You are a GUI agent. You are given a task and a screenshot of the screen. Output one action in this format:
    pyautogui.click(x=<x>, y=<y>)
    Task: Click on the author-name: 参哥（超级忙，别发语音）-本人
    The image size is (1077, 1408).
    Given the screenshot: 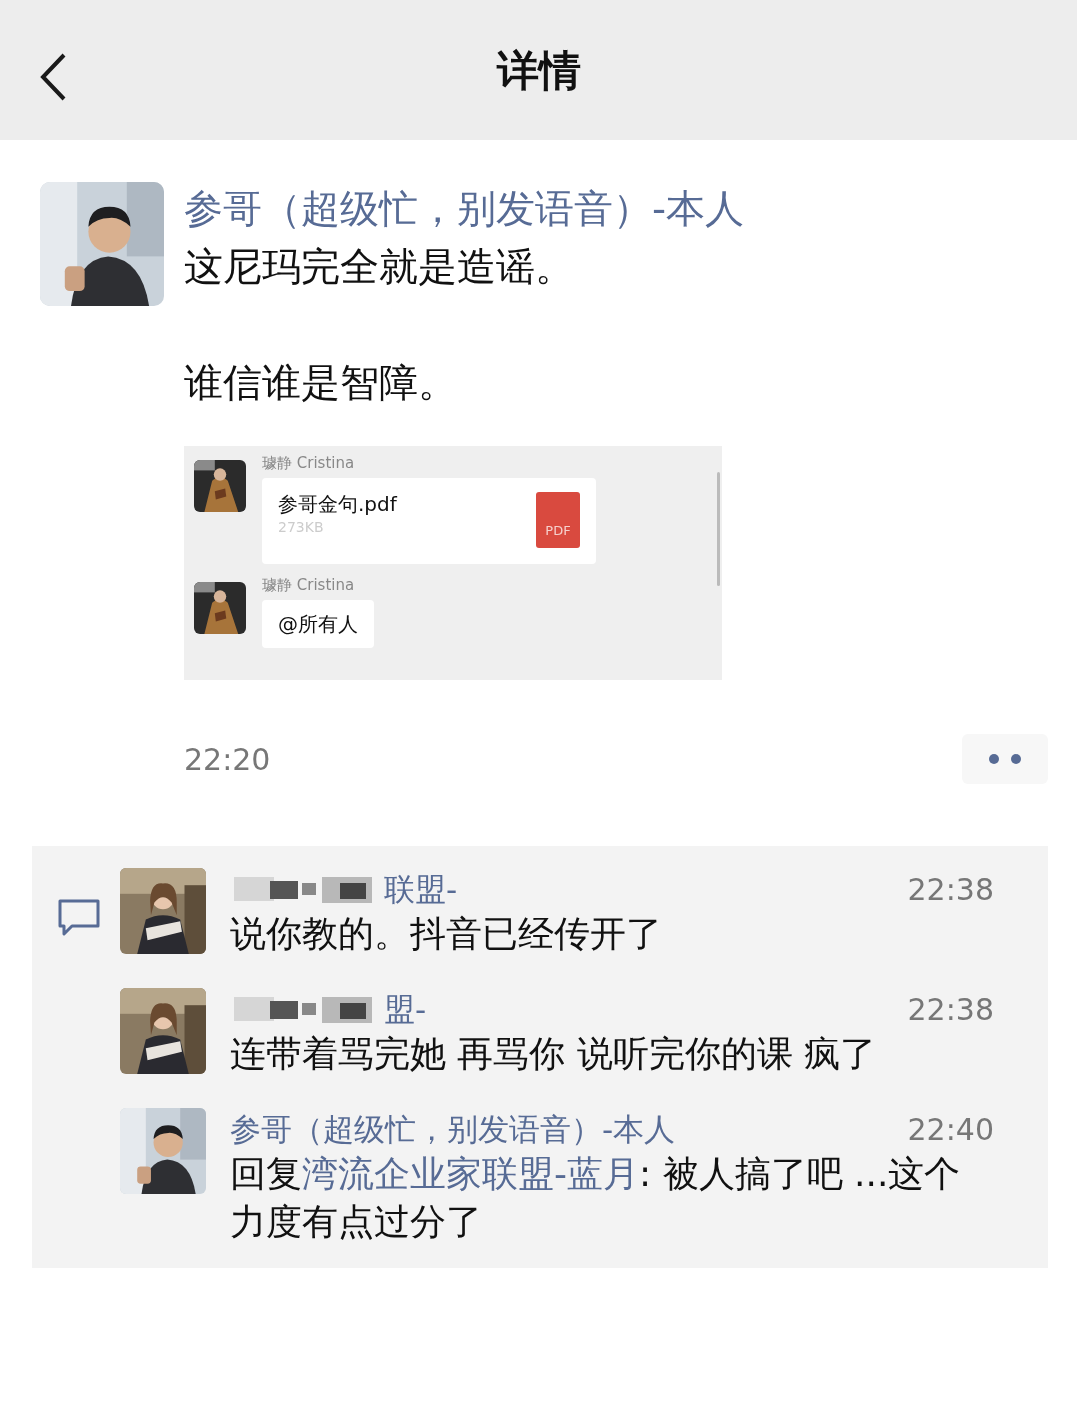 What is the action you would take?
    pyautogui.click(x=615, y=209)
    